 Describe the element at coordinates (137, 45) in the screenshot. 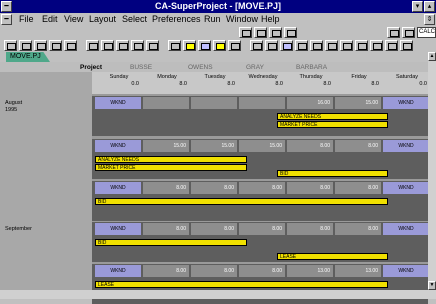

I see `resource-icon` at that location.